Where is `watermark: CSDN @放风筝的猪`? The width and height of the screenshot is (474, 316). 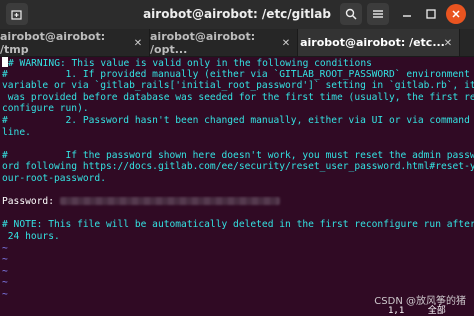 watermark: CSDN @放风筝的猪 is located at coordinates (420, 301).